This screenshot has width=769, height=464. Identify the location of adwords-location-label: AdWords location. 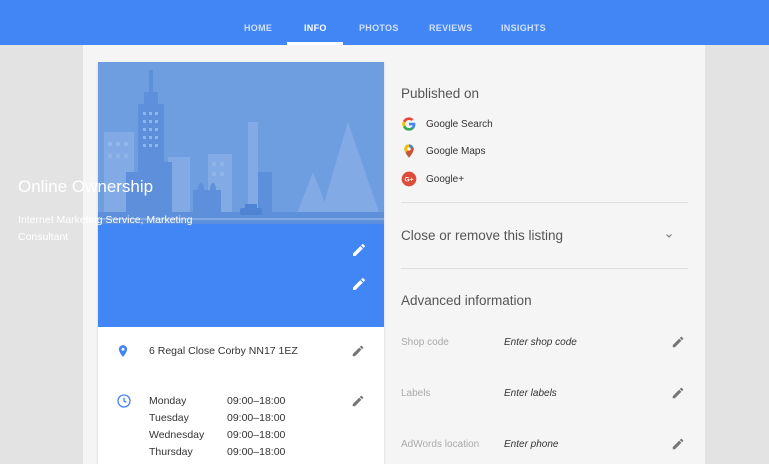
(440, 444).